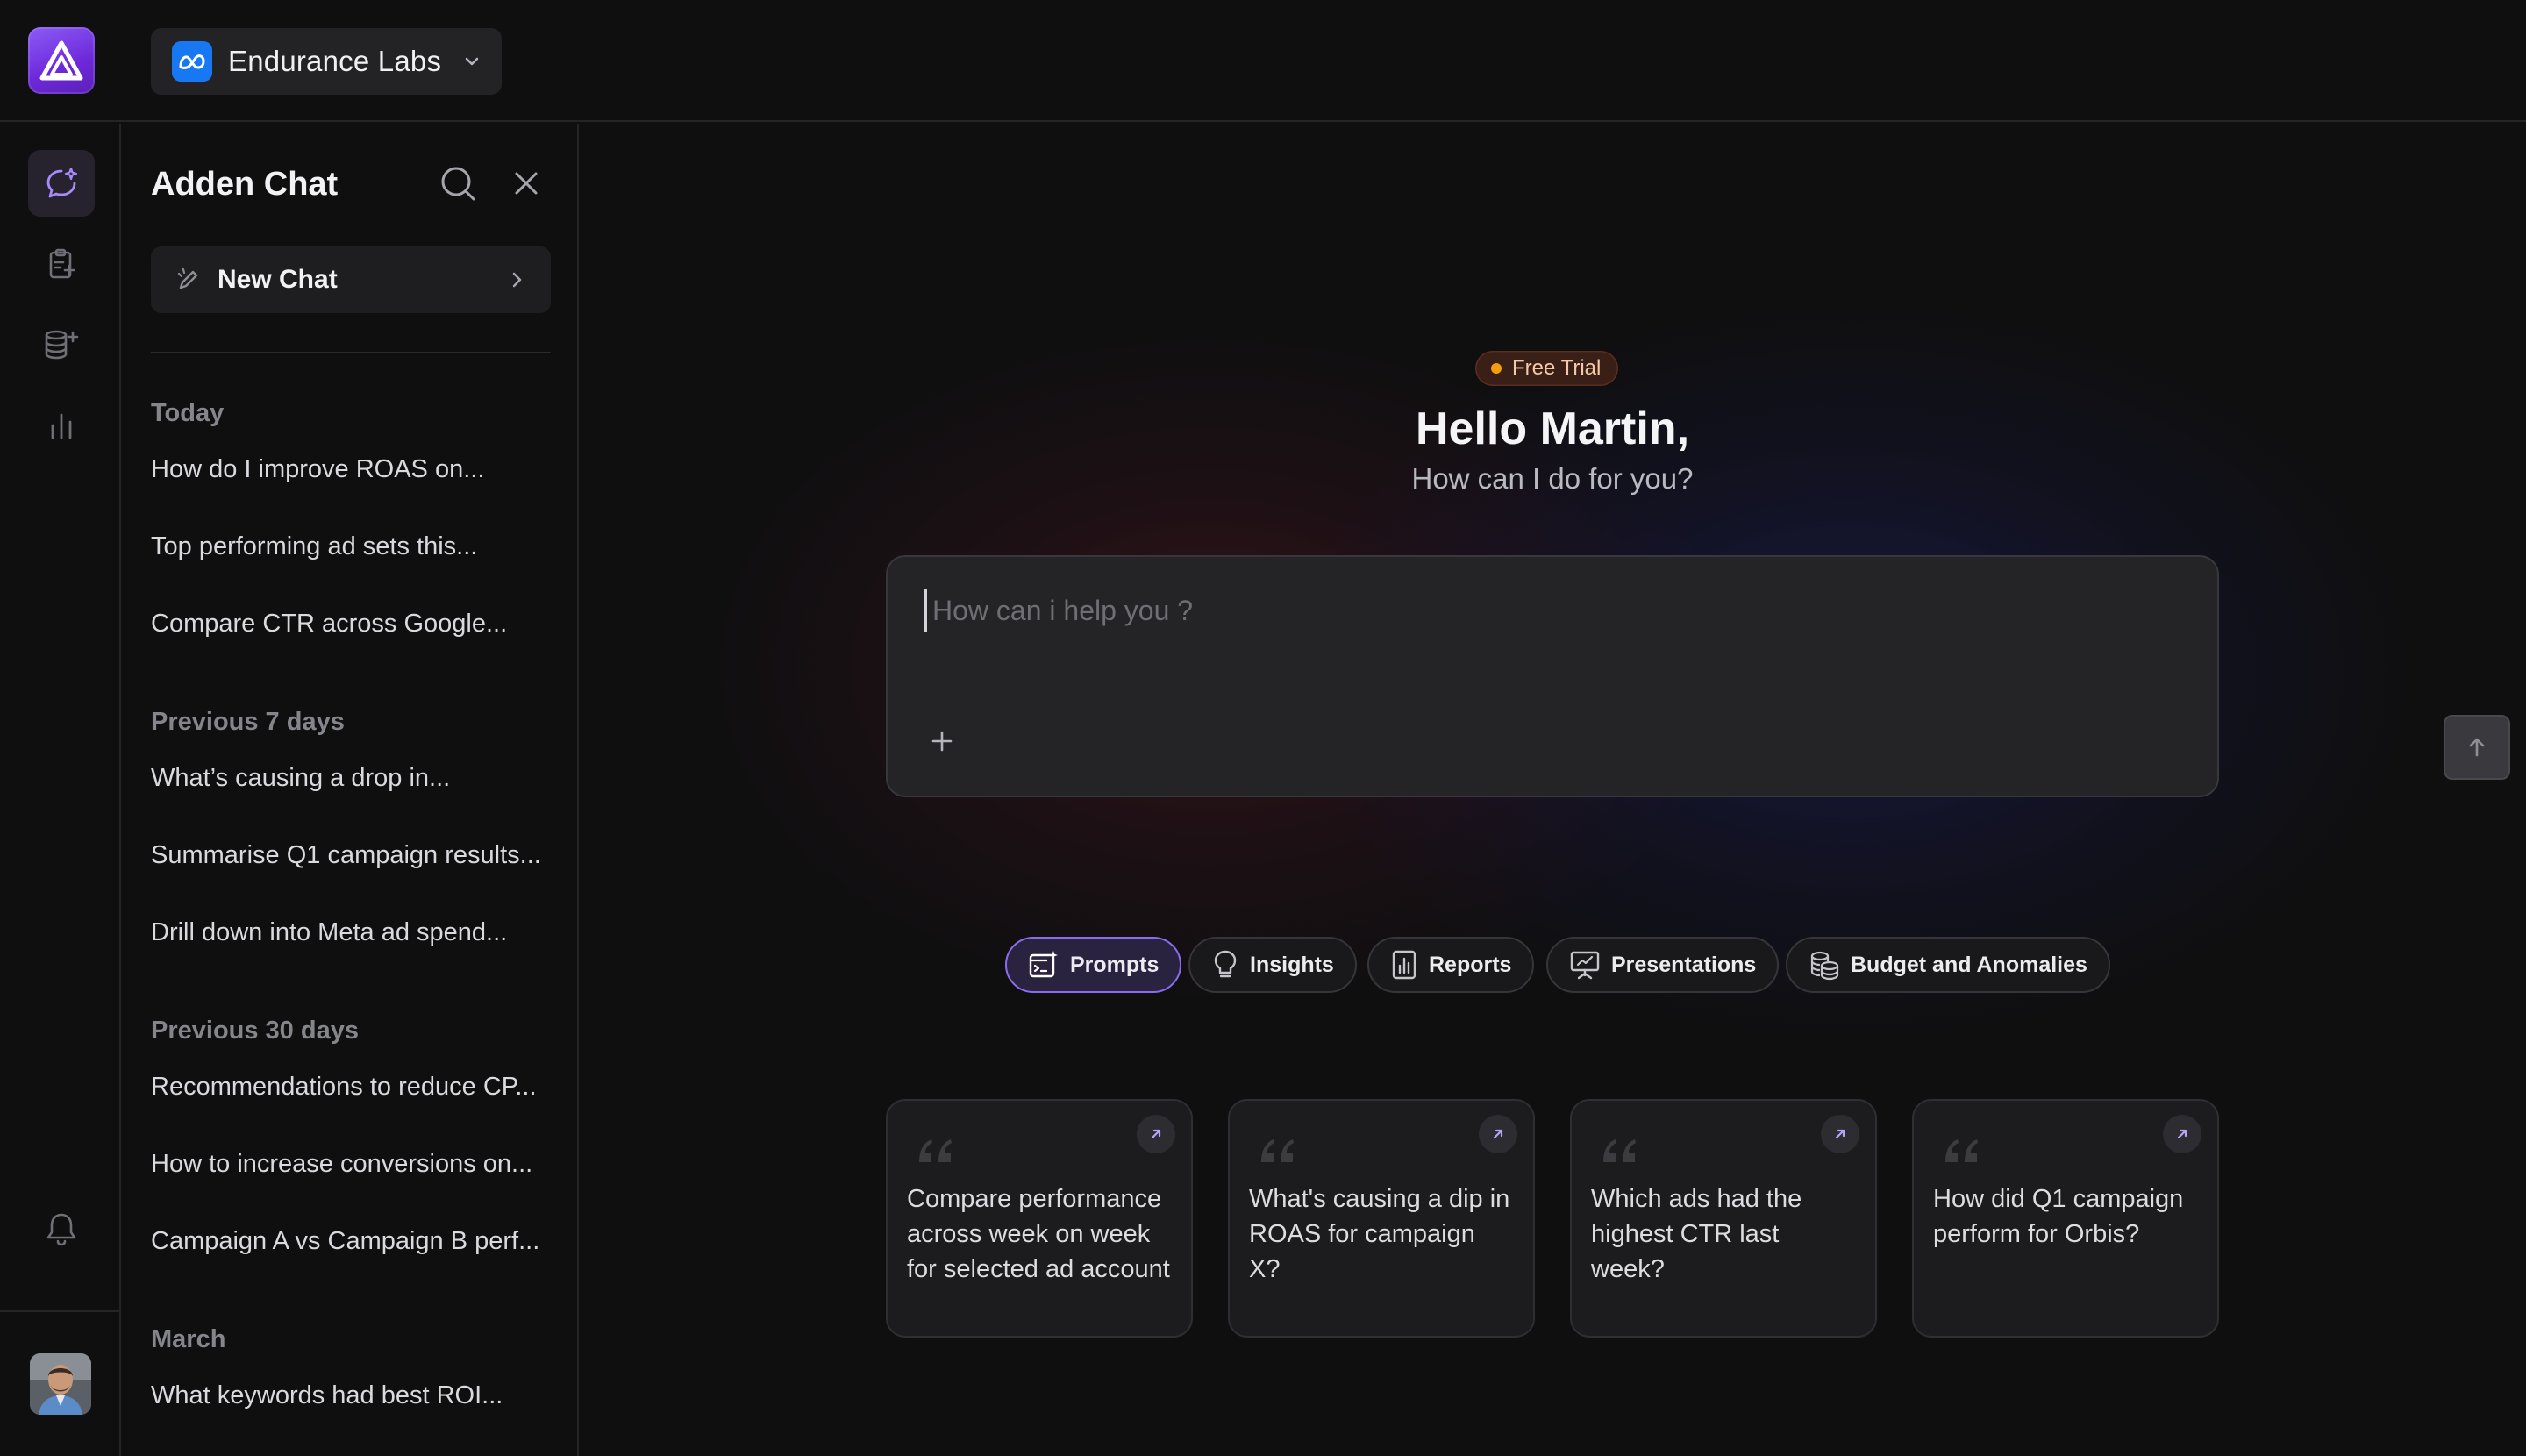  What do you see at coordinates (1552, 428) in the screenshot?
I see `greeting-title: Hello Martin,` at bounding box center [1552, 428].